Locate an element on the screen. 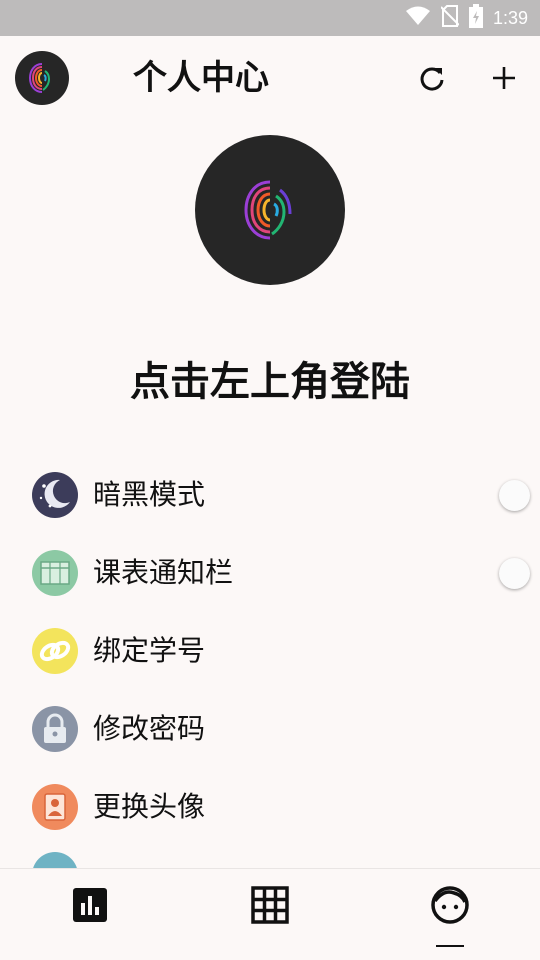  login-avatar-button is located at coordinates (42, 78).